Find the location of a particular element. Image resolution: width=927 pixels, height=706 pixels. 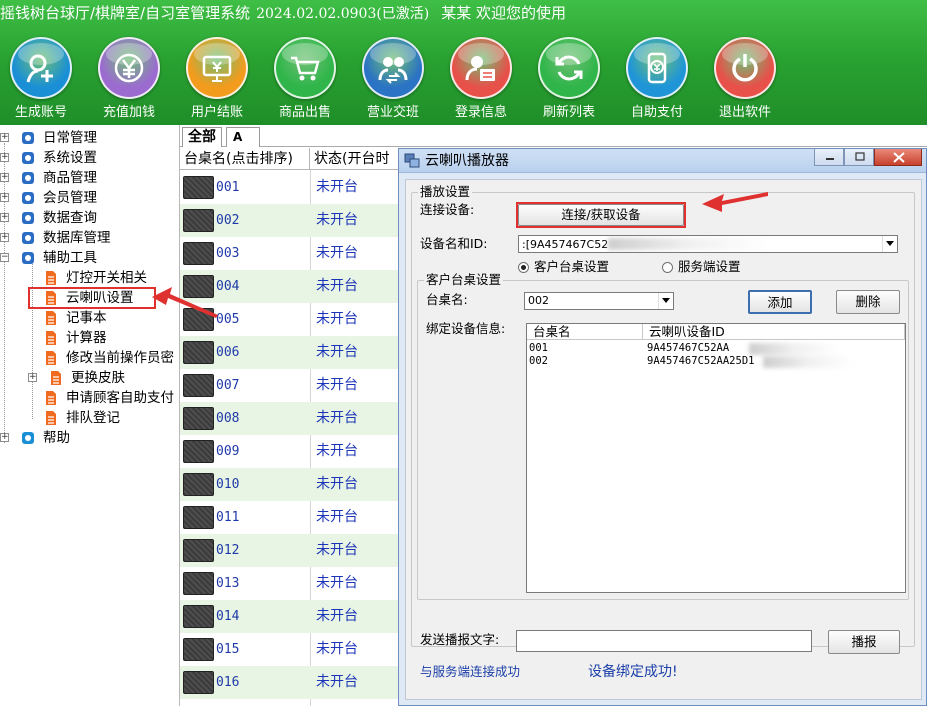

help-icon is located at coordinates (28, 438).